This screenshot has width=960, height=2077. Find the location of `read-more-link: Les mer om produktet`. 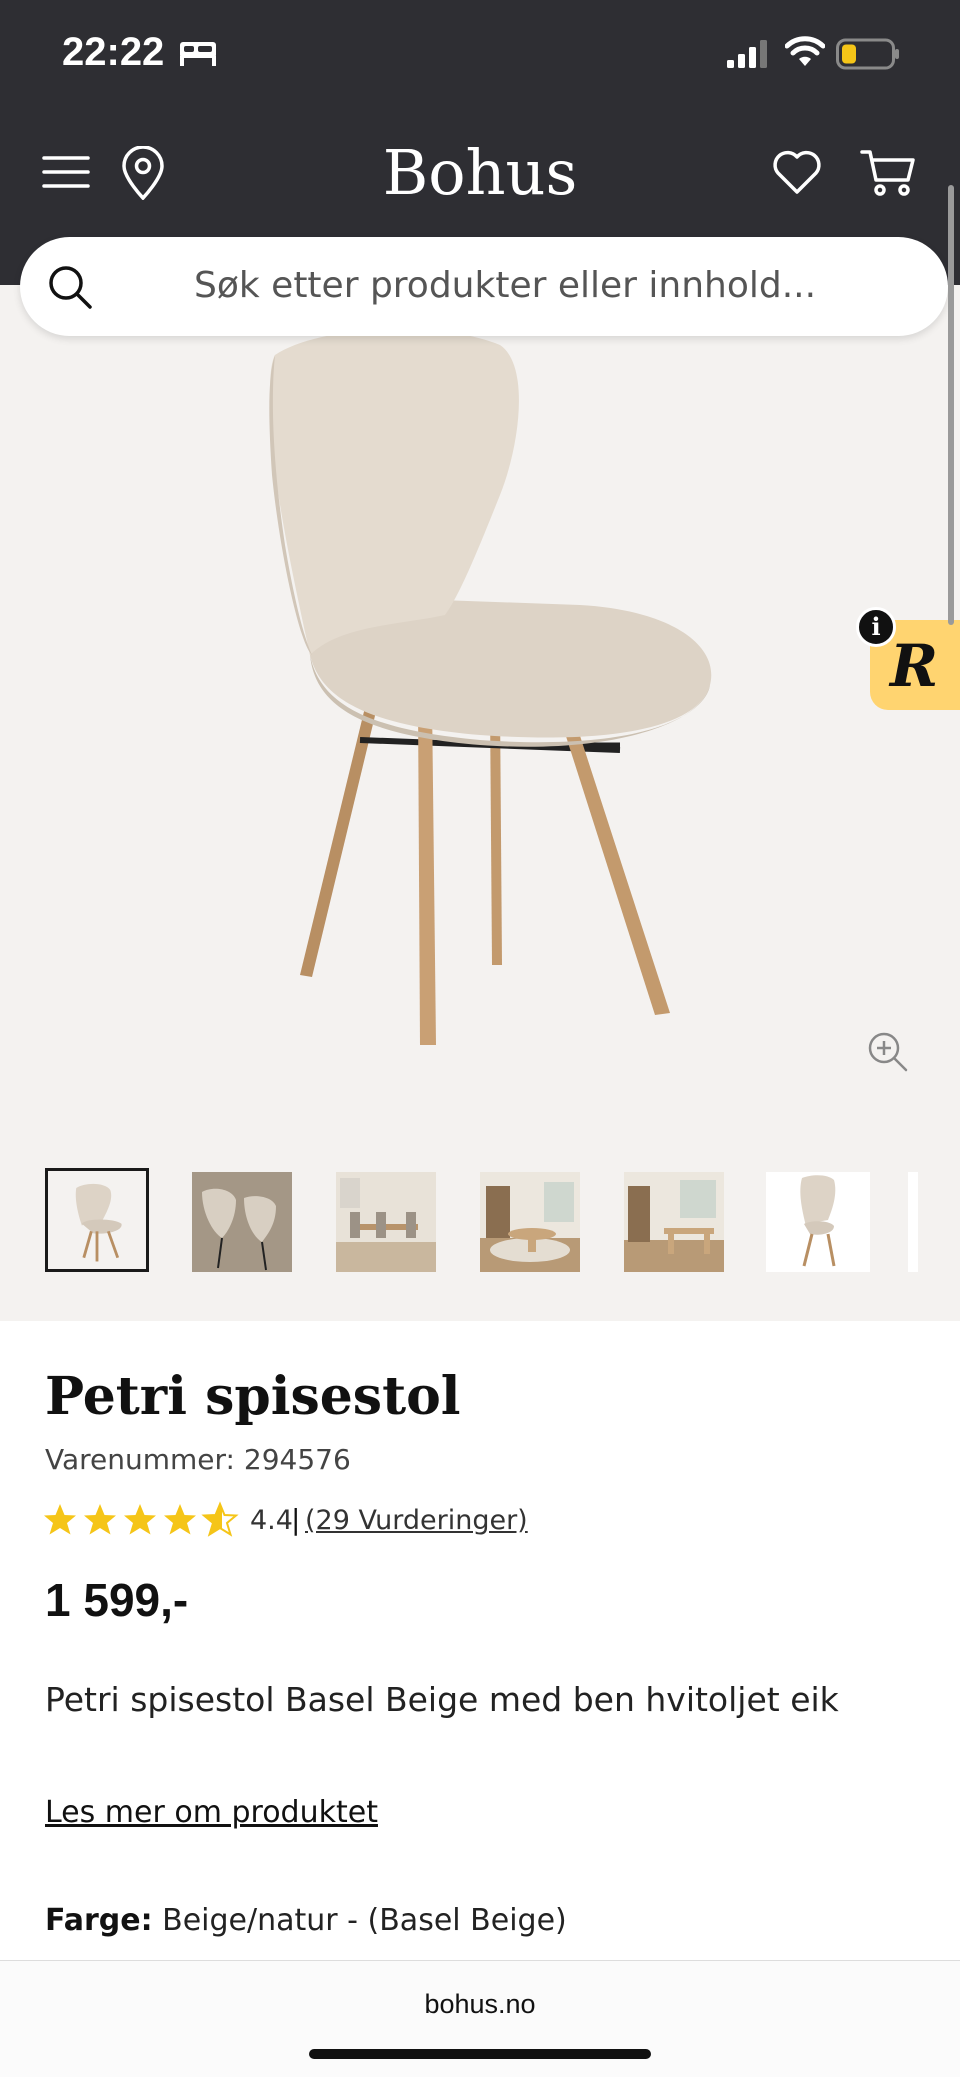

read-more-link: Les mer om produktet is located at coordinates (211, 1812).